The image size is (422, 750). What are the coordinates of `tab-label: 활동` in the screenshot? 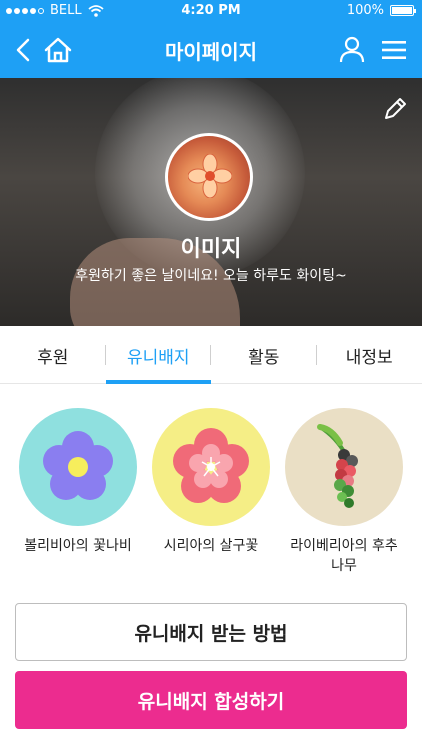 It's located at (264, 357).